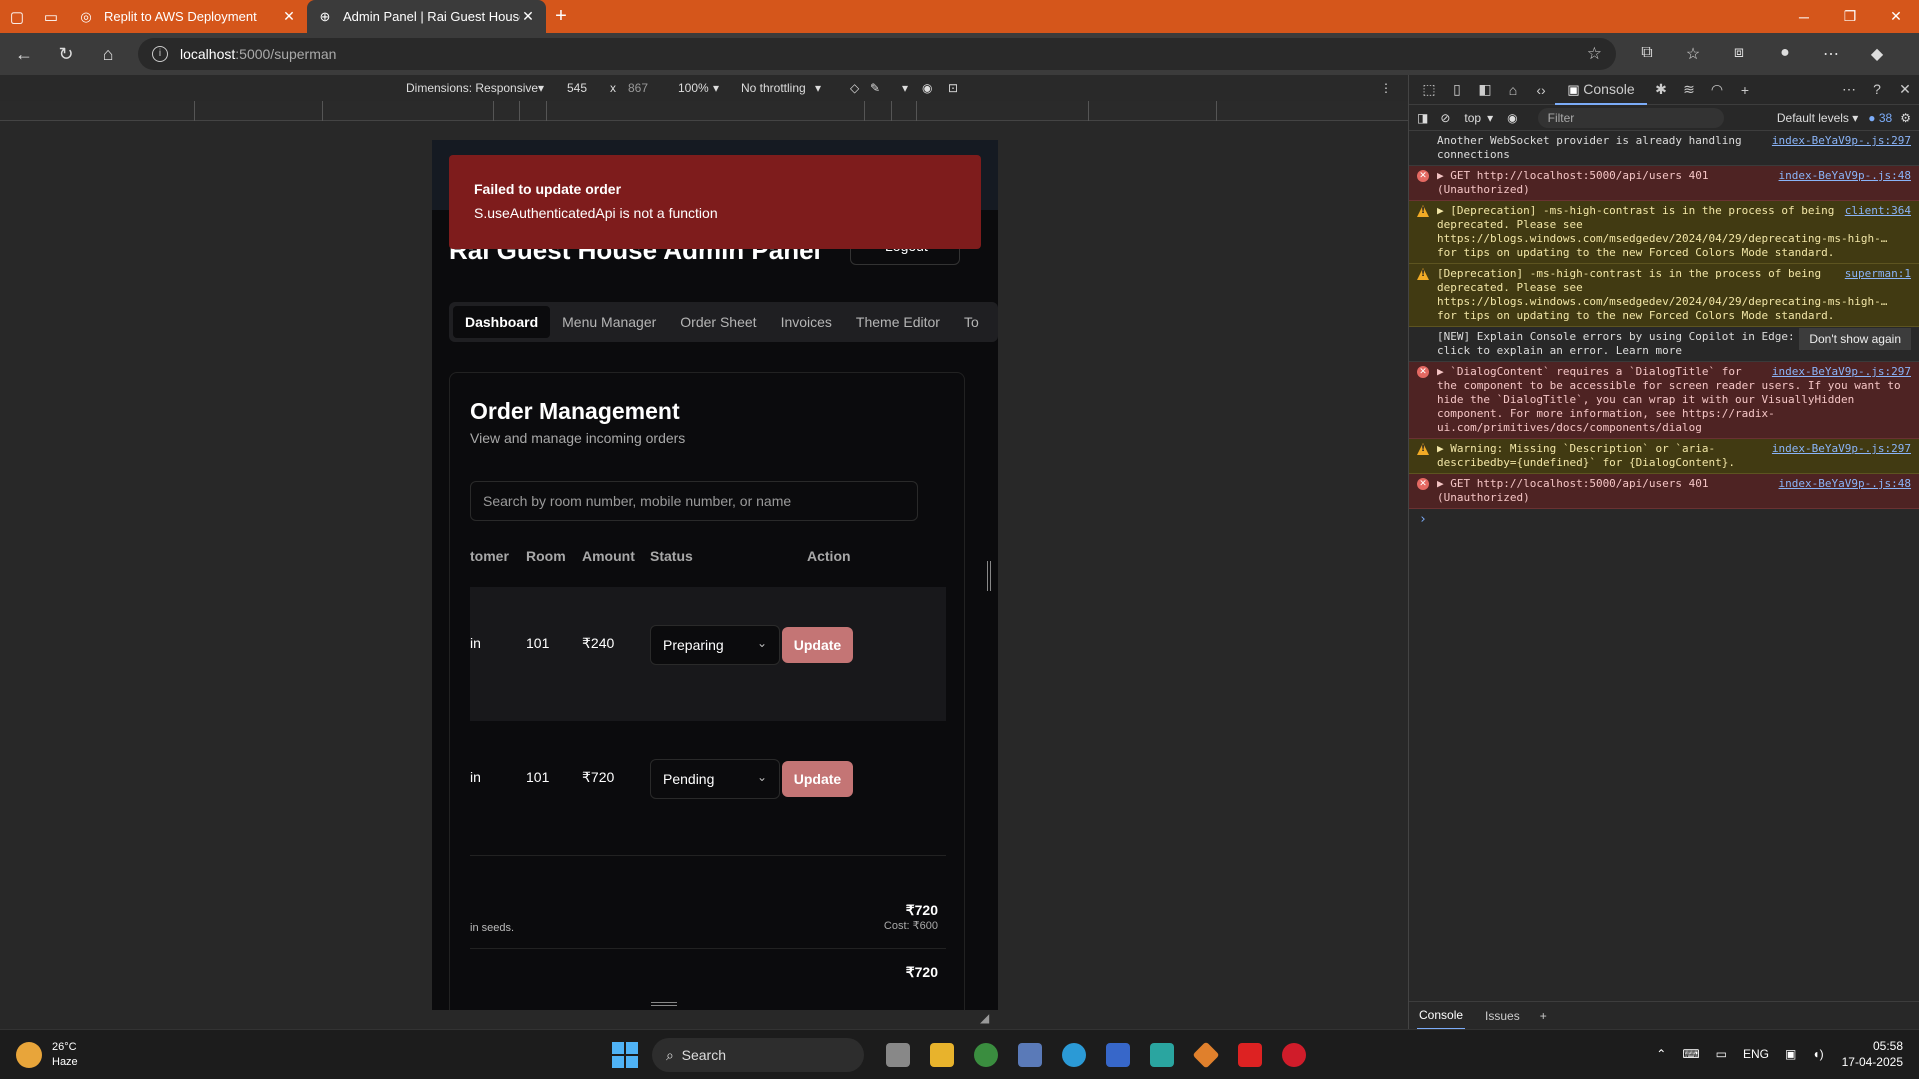 The image size is (1919, 1079). I want to click on sources-bug-icon: ✱, so click(1661, 89).